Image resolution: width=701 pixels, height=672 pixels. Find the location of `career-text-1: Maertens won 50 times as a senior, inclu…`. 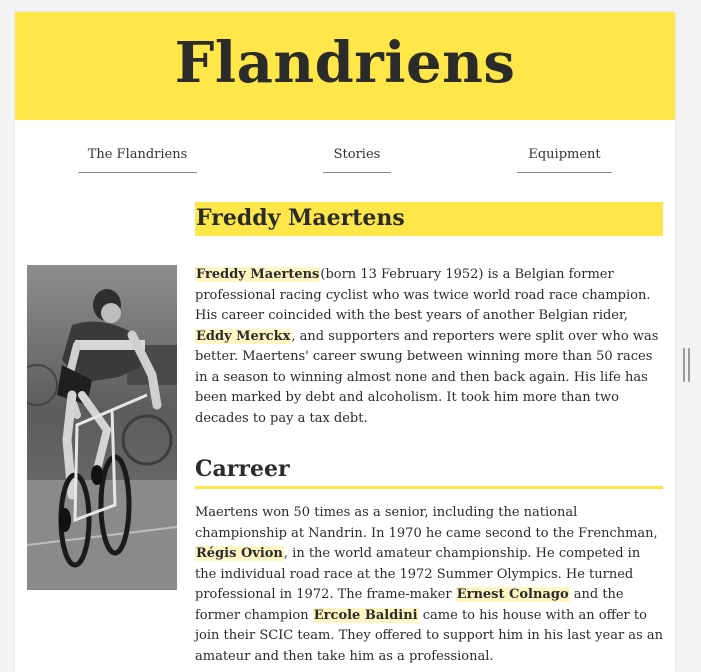

career-text-1: Maertens won 50 times as a senior, inclu… is located at coordinates (426, 523).